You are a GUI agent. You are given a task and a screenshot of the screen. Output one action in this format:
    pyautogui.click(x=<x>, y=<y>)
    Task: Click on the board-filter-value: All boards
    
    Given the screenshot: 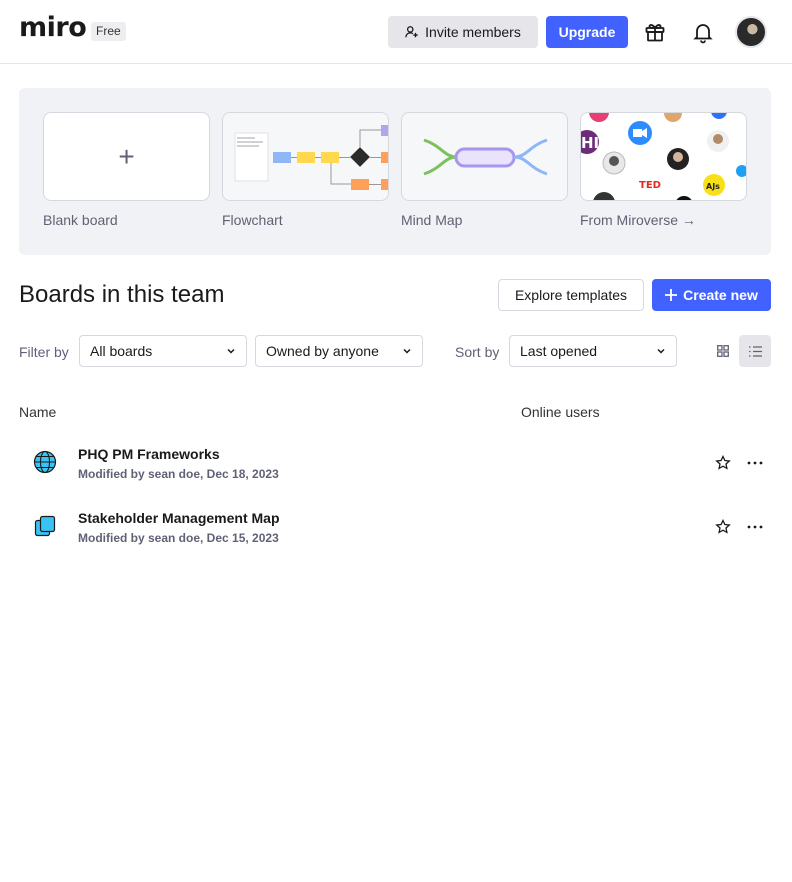 What is the action you would take?
    pyautogui.click(x=121, y=351)
    